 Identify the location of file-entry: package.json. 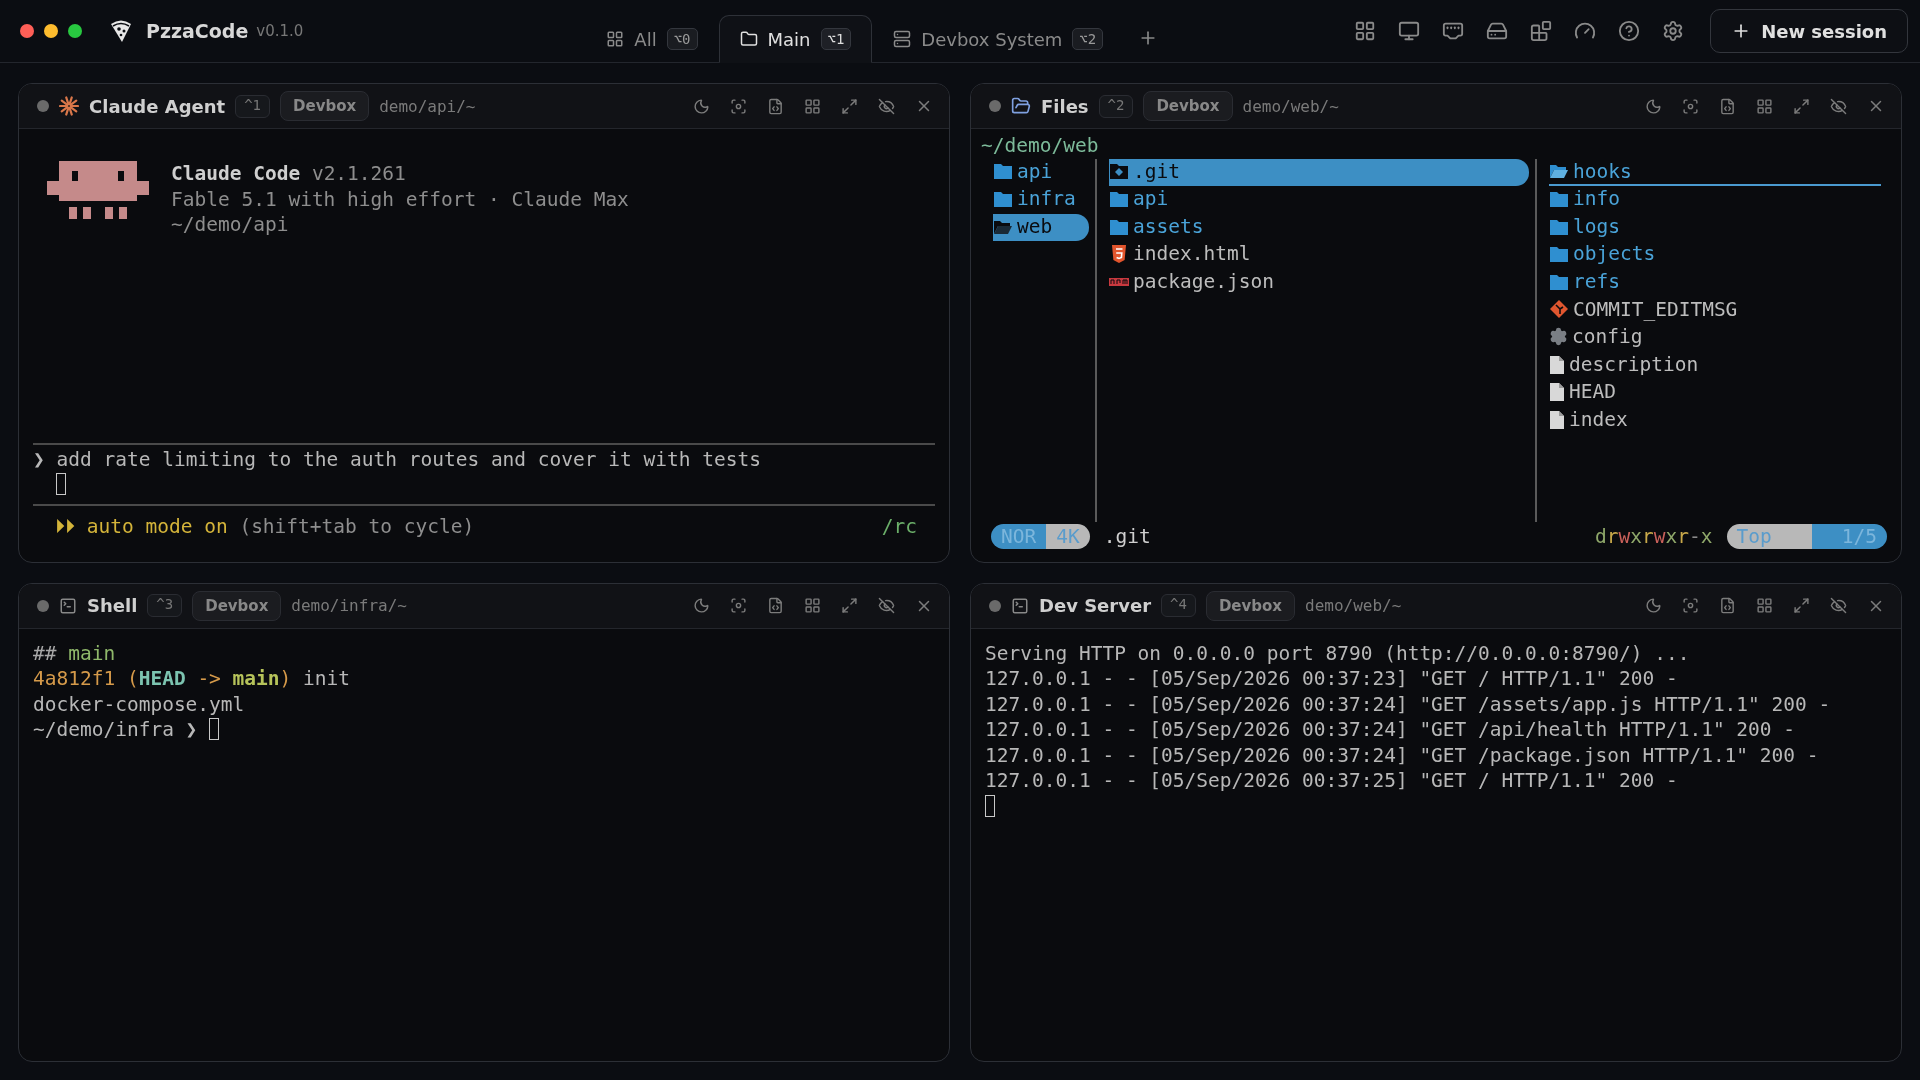
(1191, 282).